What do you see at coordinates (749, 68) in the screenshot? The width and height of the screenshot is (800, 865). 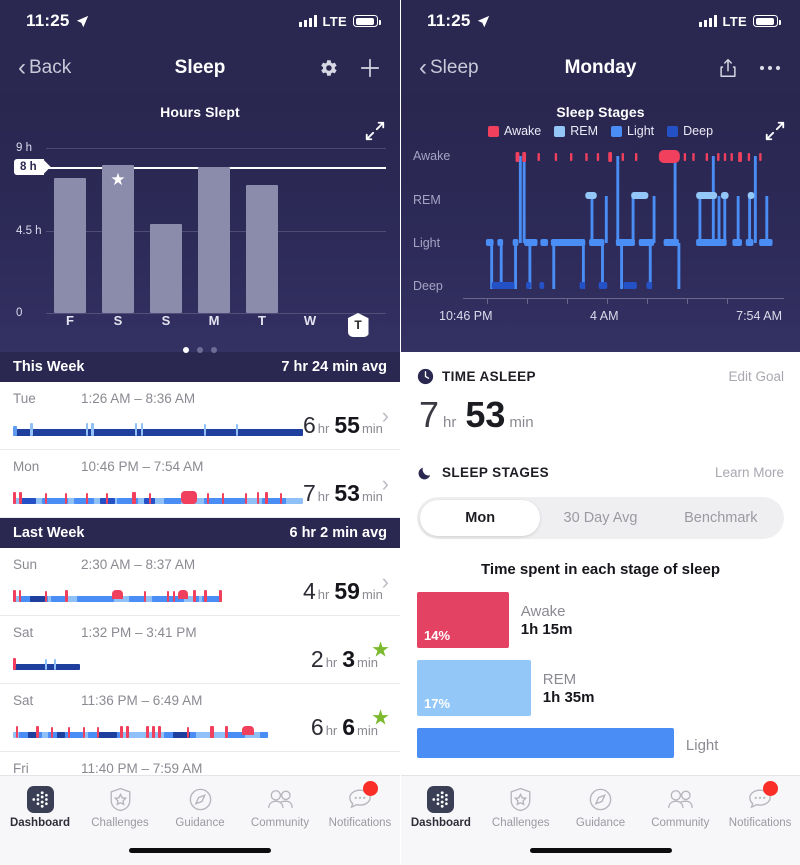 I see `right-nav-actions` at bounding box center [749, 68].